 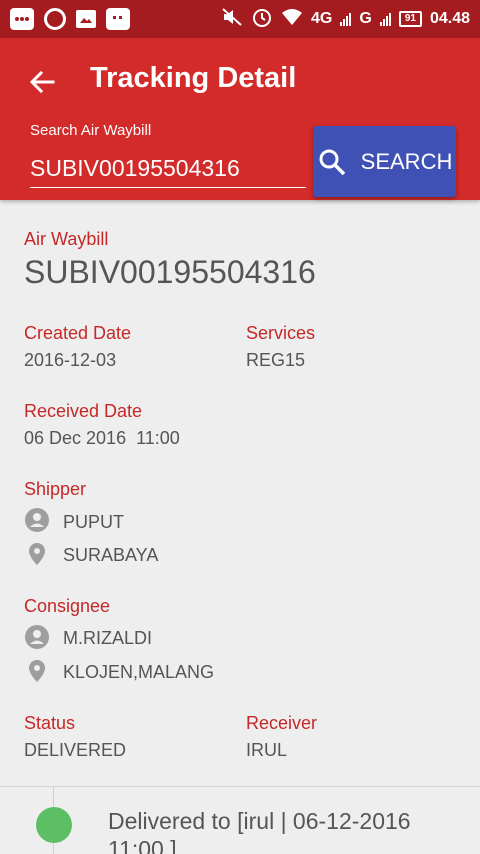 What do you see at coordinates (102, 438) in the screenshot?
I see `received-date-value: 06 Dec 2016 11:00` at bounding box center [102, 438].